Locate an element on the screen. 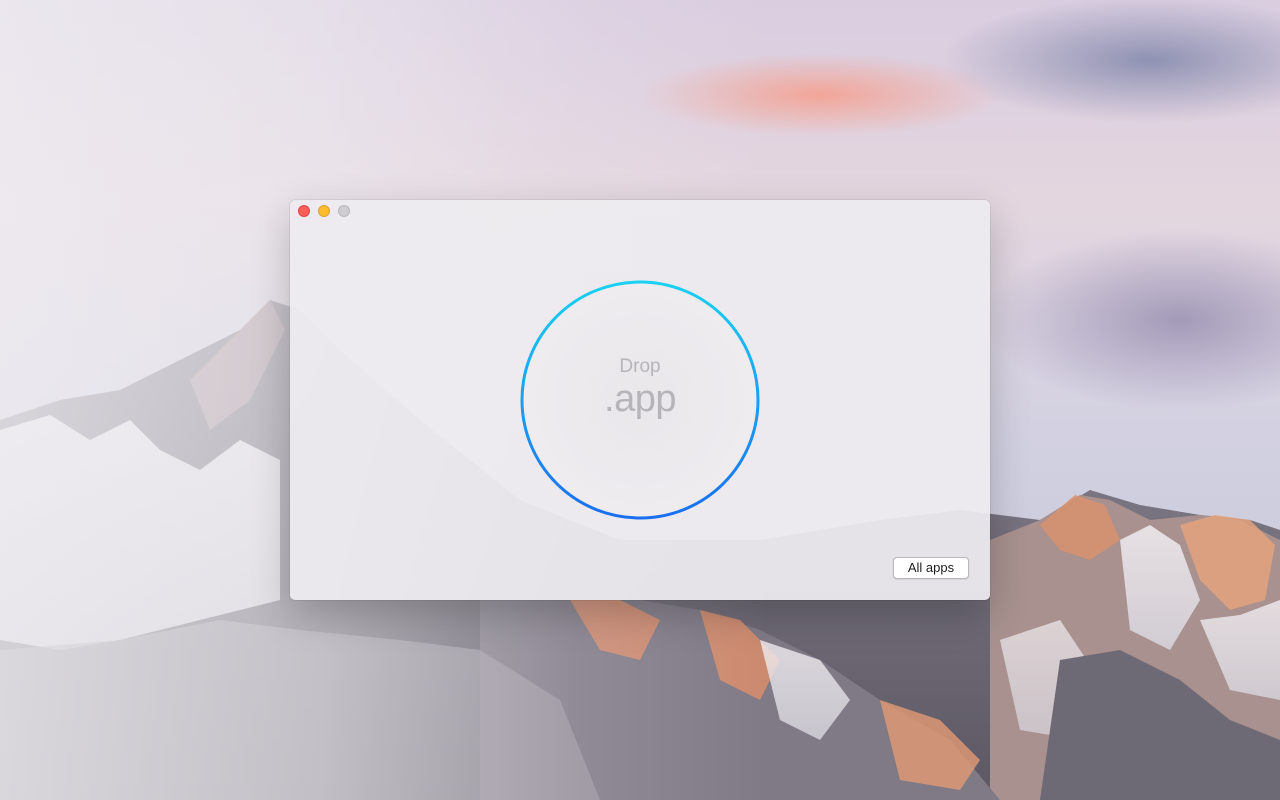  zoom-button is located at coordinates (344, 211).